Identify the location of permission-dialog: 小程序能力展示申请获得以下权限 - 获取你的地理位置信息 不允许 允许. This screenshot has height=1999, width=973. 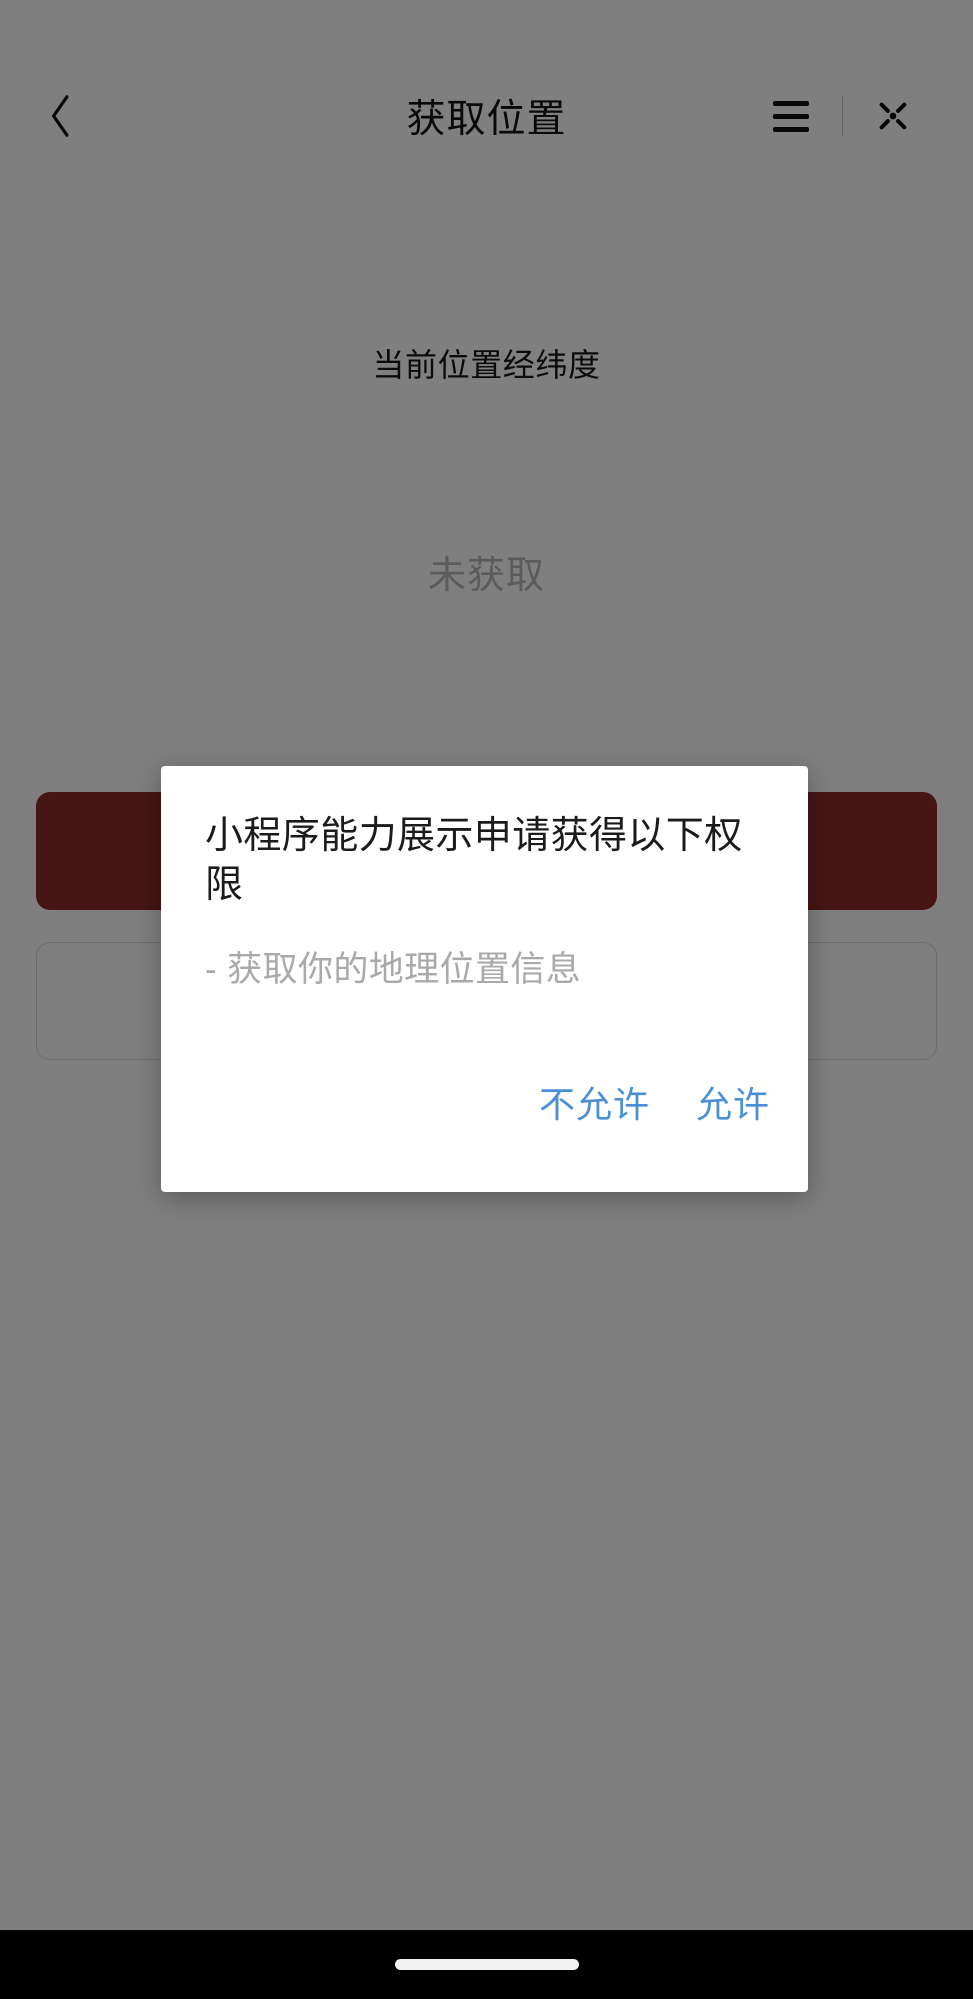
(484, 979).